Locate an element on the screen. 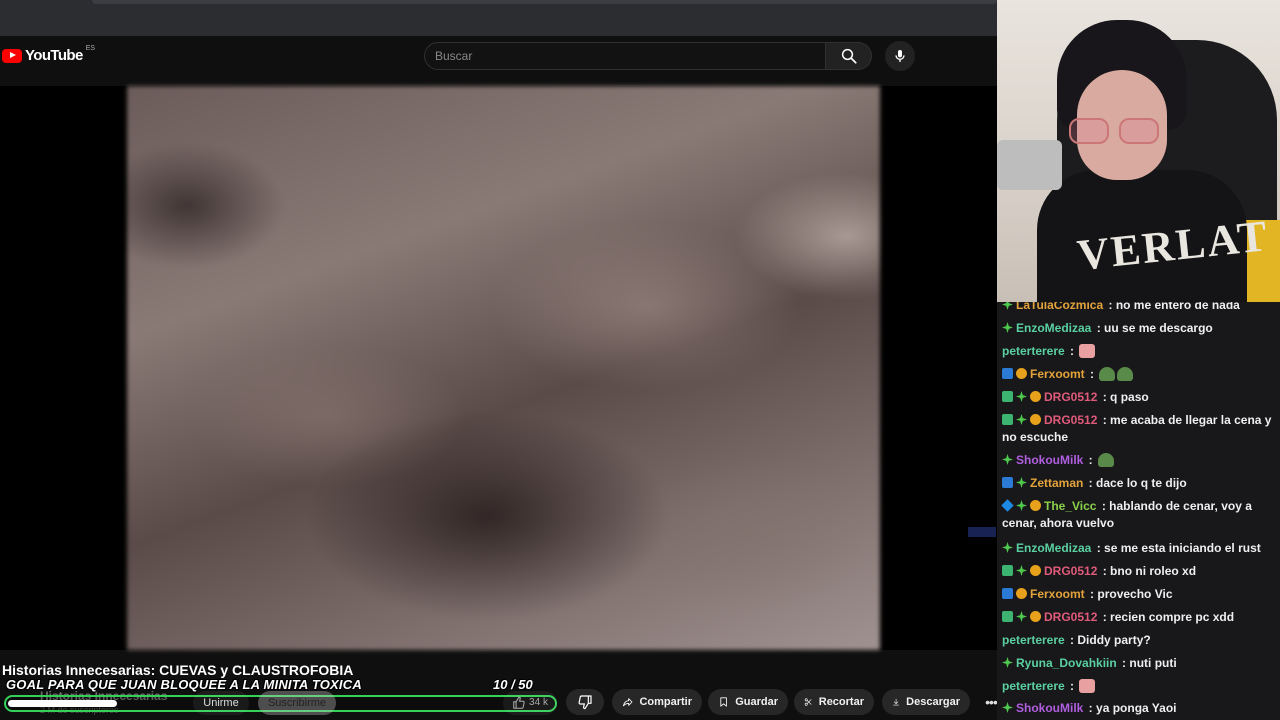 The image size is (1280, 720). subscribe-button: Suscribirme is located at coordinates (297, 703).